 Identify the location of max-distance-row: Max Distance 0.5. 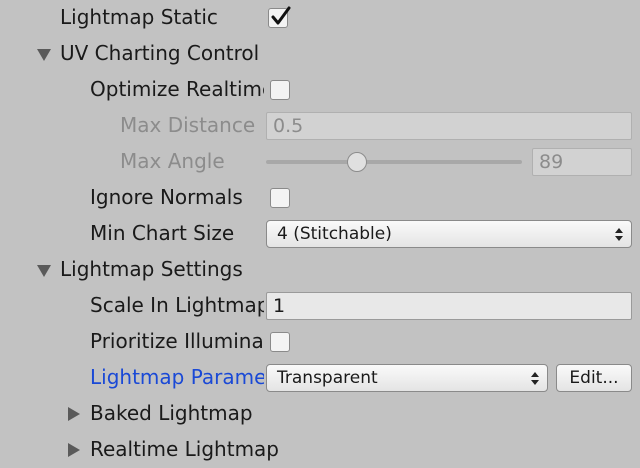
(320, 126).